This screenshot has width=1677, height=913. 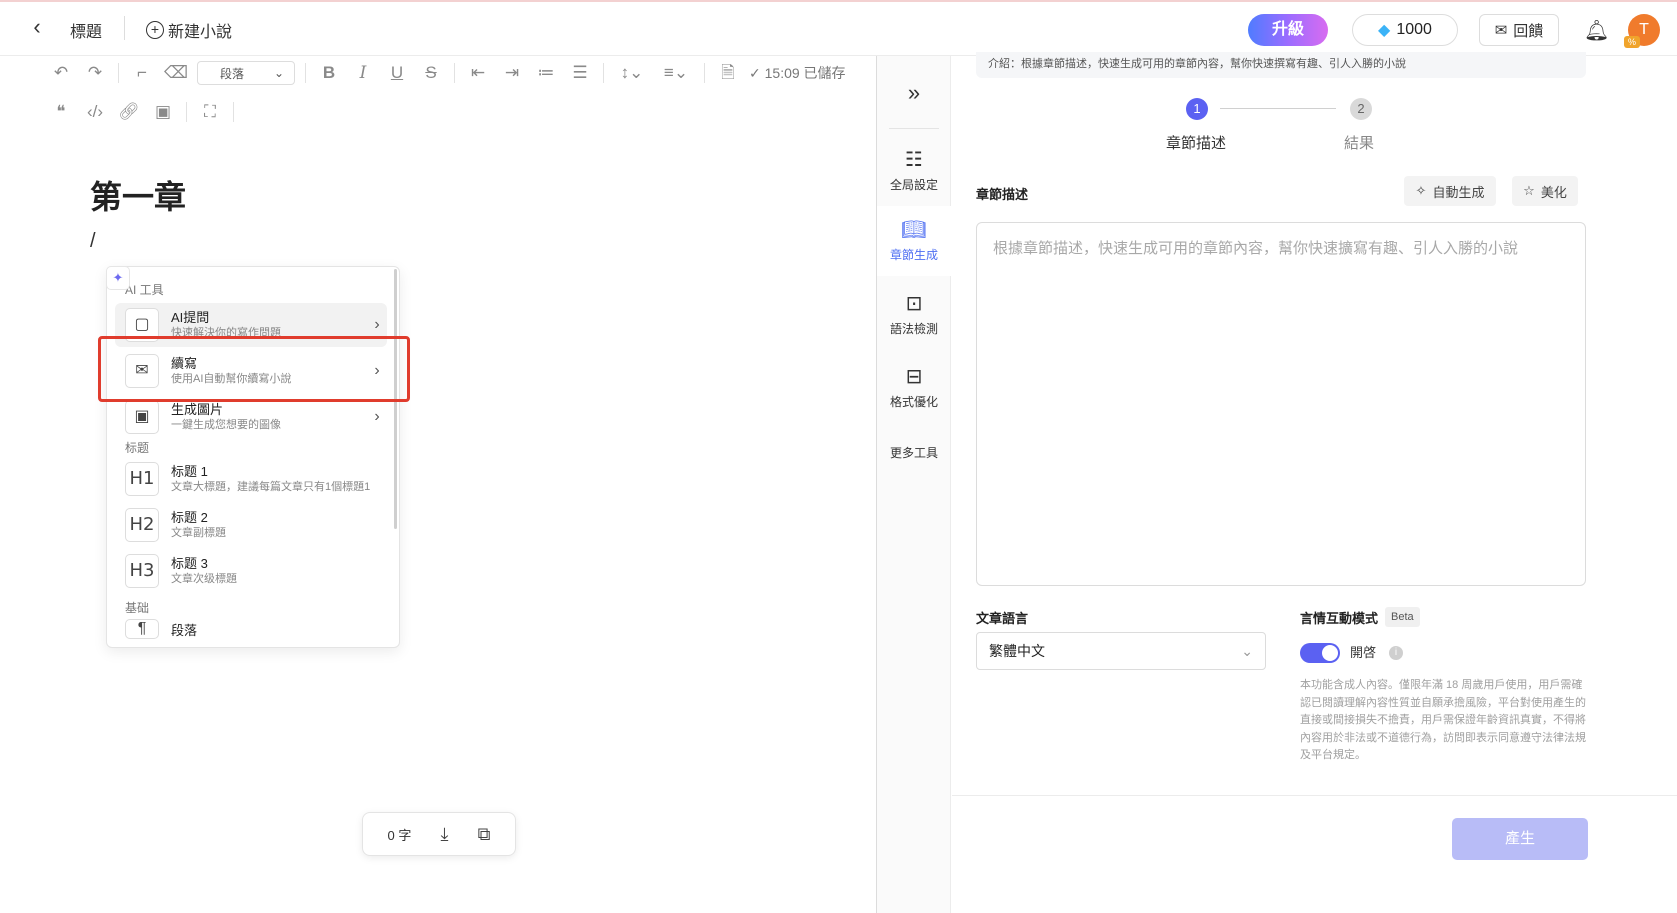 I want to click on outdent-icon: ⇤, so click(x=478, y=73).